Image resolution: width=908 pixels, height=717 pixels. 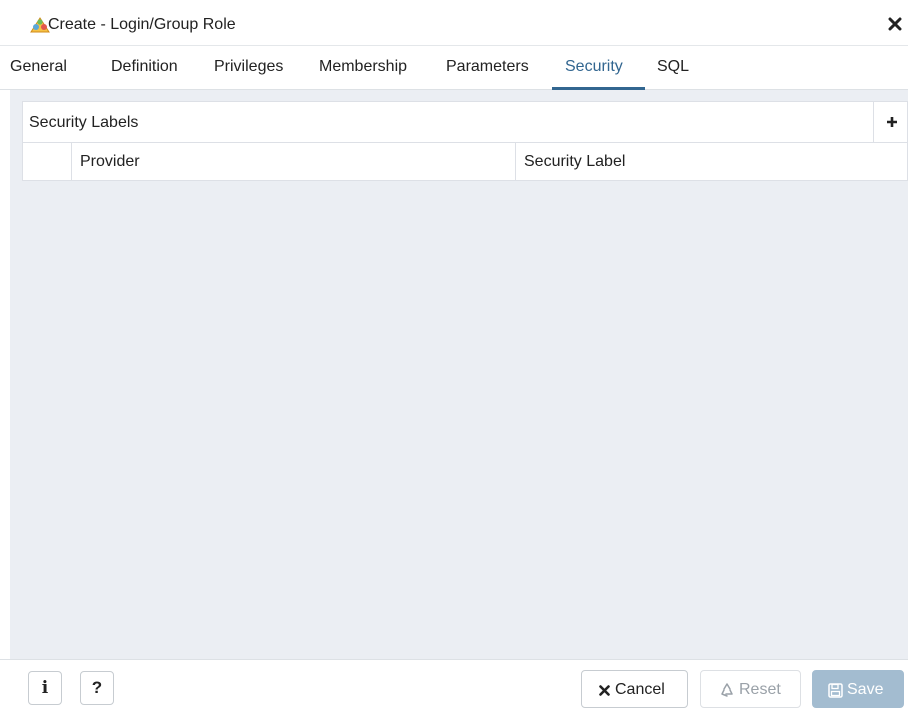 What do you see at coordinates (84, 122) in the screenshot?
I see `security-labels-title: Security Labels` at bounding box center [84, 122].